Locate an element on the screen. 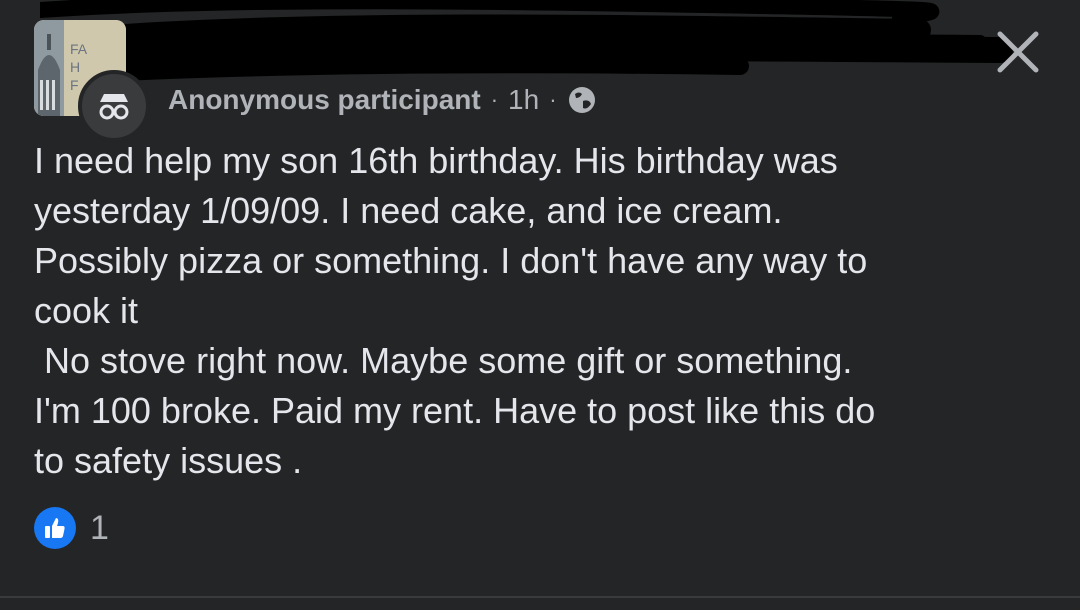 The height and width of the screenshot is (610, 1080). incognito-icon is located at coordinates (114, 107).